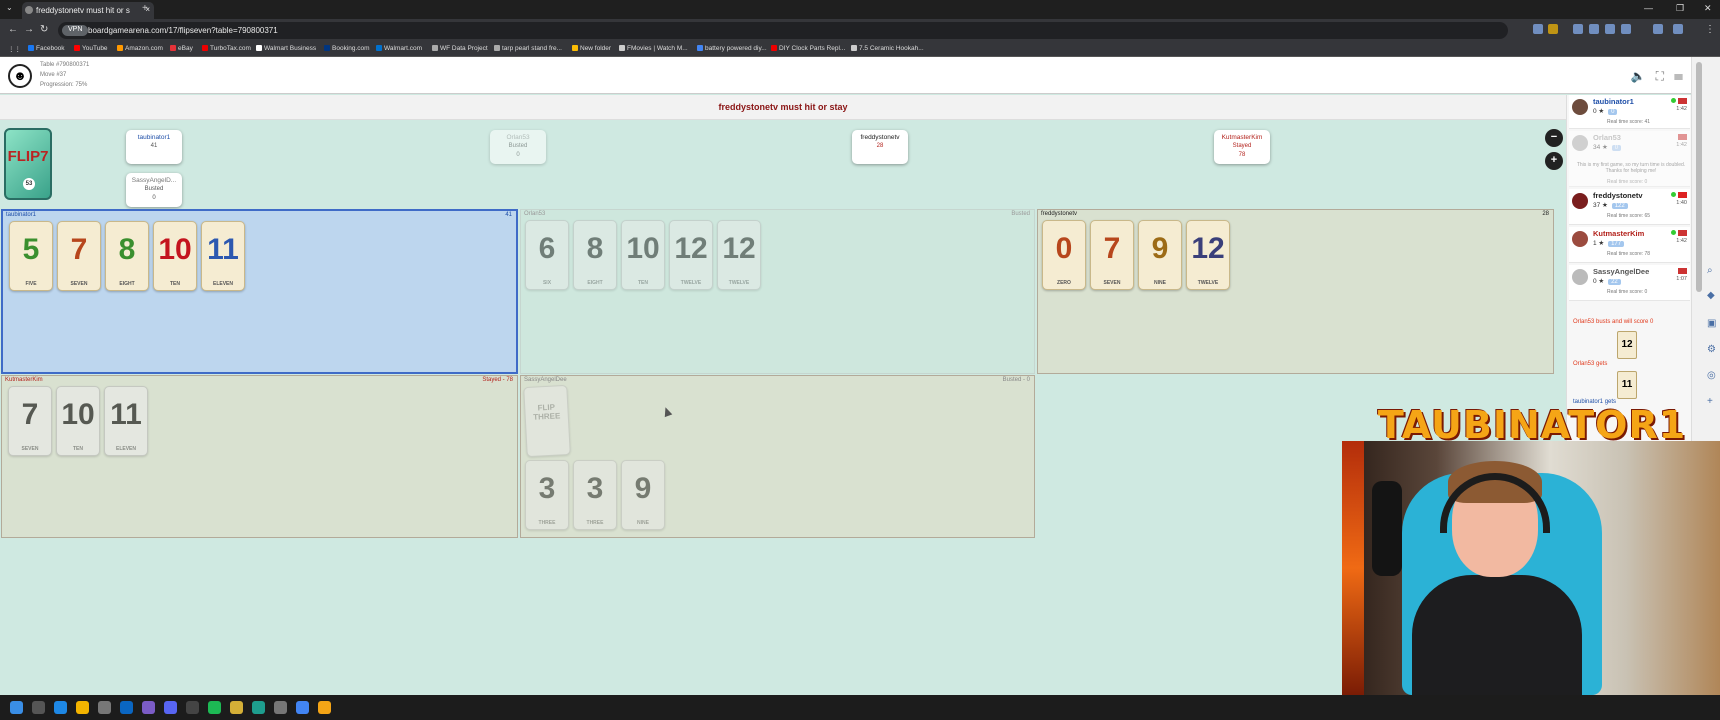 The width and height of the screenshot is (1720, 720). I want to click on zoom-out-icon: −, so click(1554, 138).